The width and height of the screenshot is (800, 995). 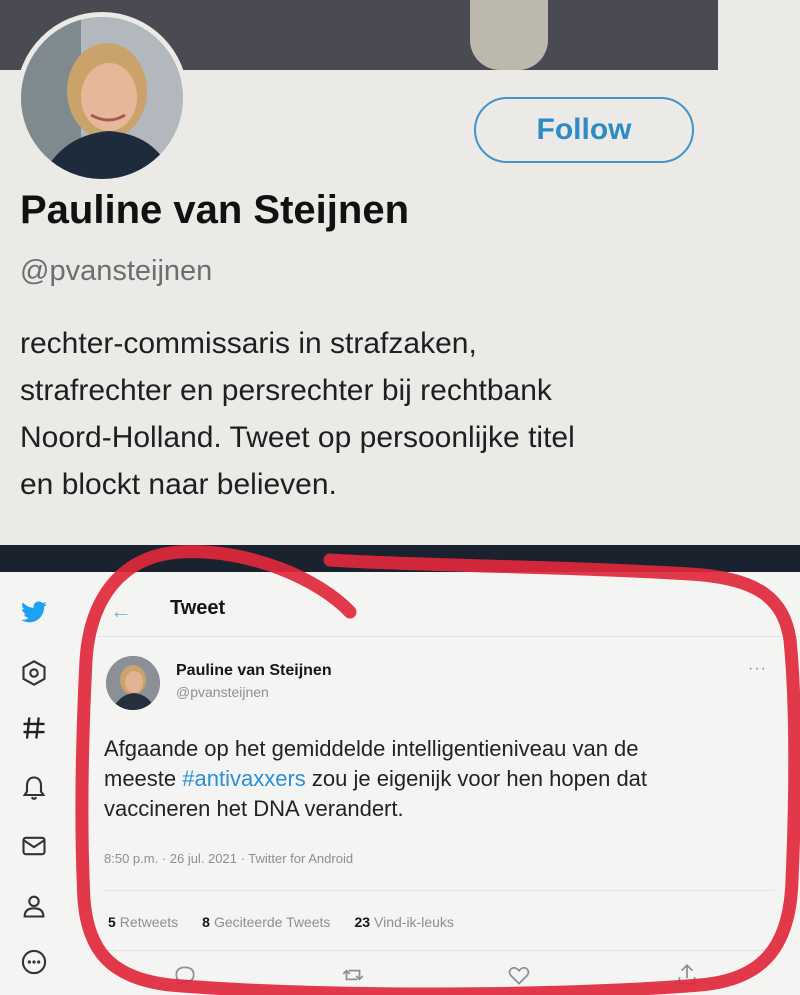 I want to click on tweet-text-line: vaccineren het DNA verandert., so click(x=254, y=808).